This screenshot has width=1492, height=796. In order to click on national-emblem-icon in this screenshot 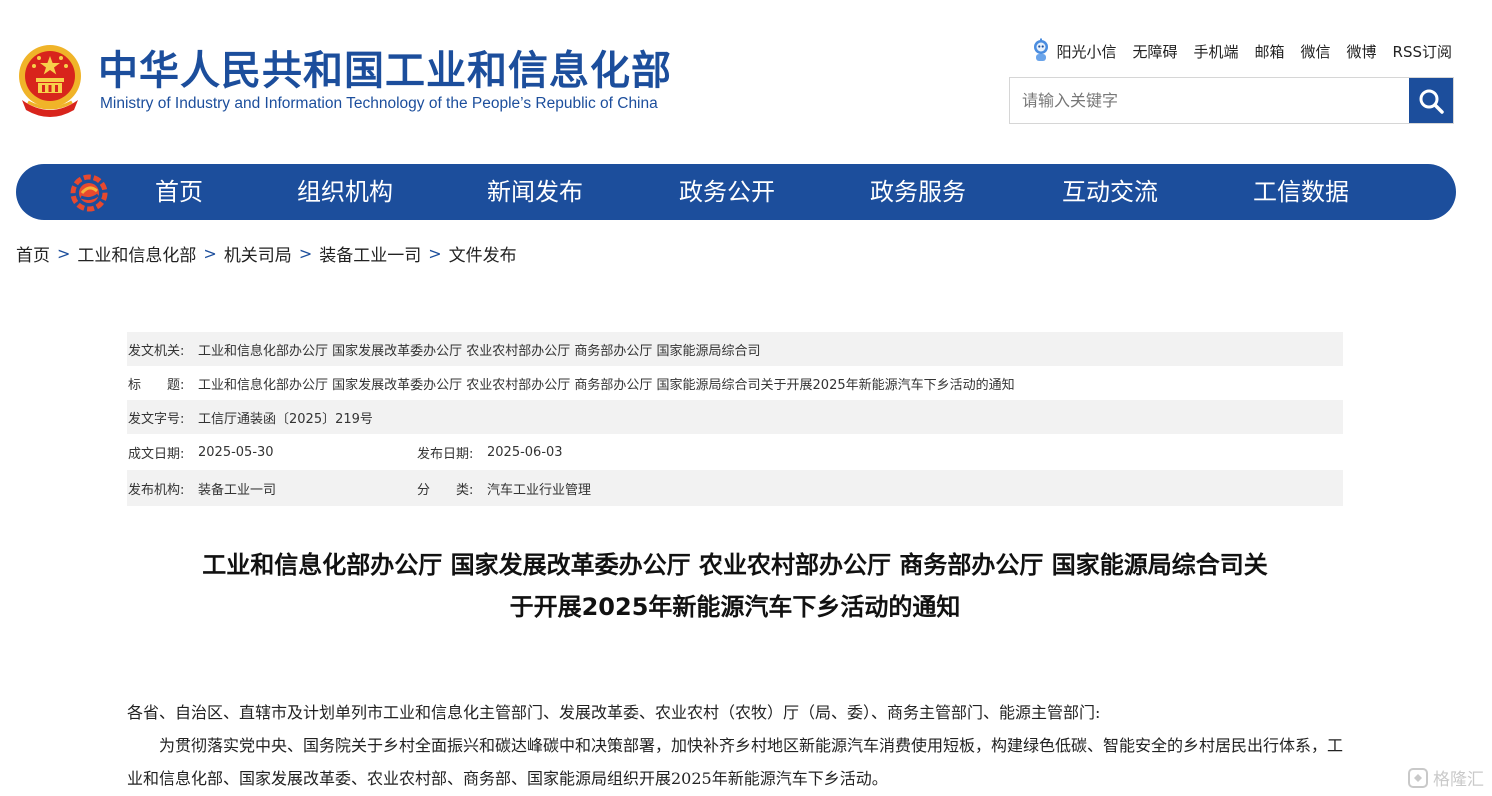, I will do `click(50, 80)`.